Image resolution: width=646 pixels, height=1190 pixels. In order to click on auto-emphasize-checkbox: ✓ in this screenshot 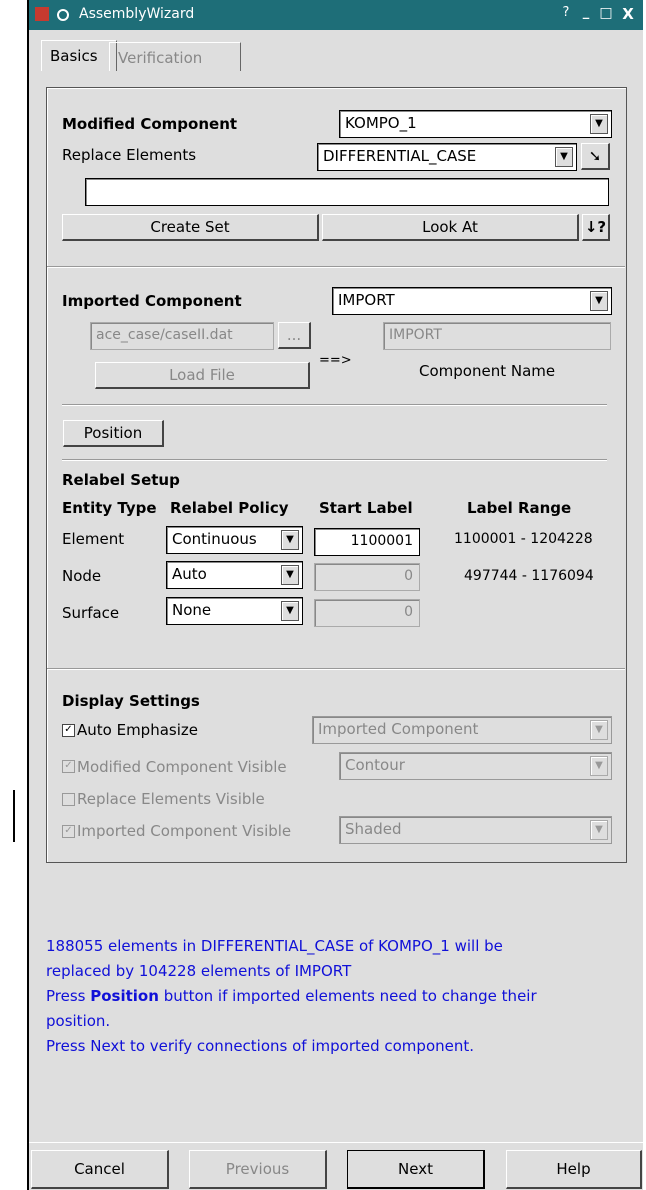, I will do `click(68, 730)`.